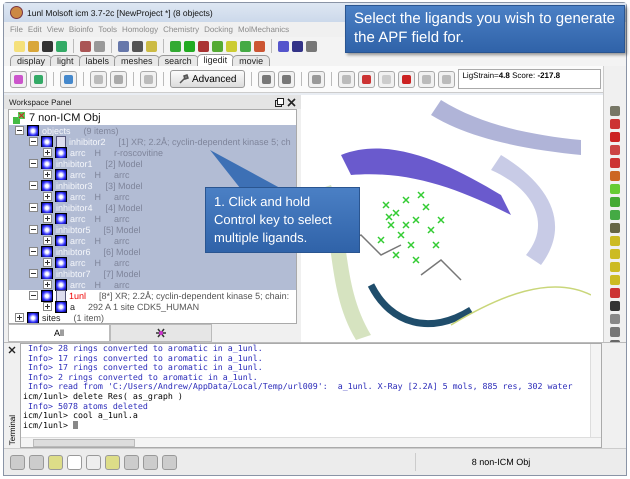 Image resolution: width=630 pixels, height=479 pixels. What do you see at coordinates (181, 29) in the screenshot?
I see `menu-item: Chemistry` at bounding box center [181, 29].